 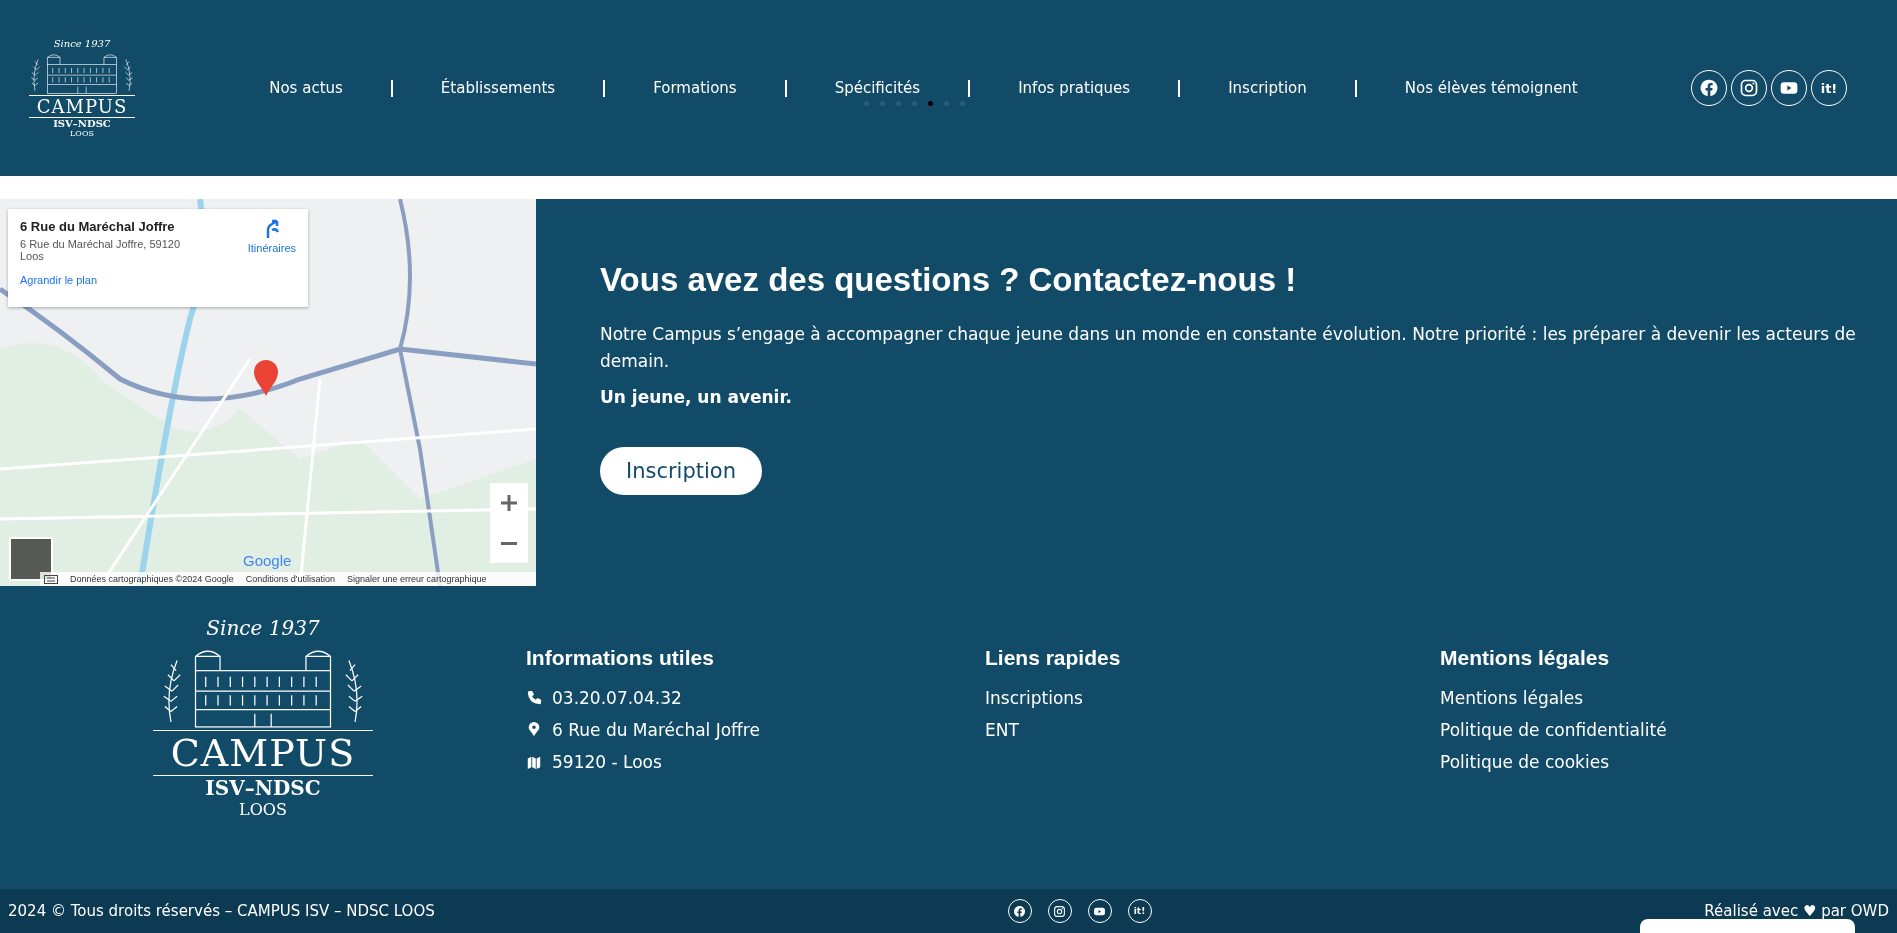 I want to click on tagline-text: Un jeune, un avenir., so click(x=696, y=397).